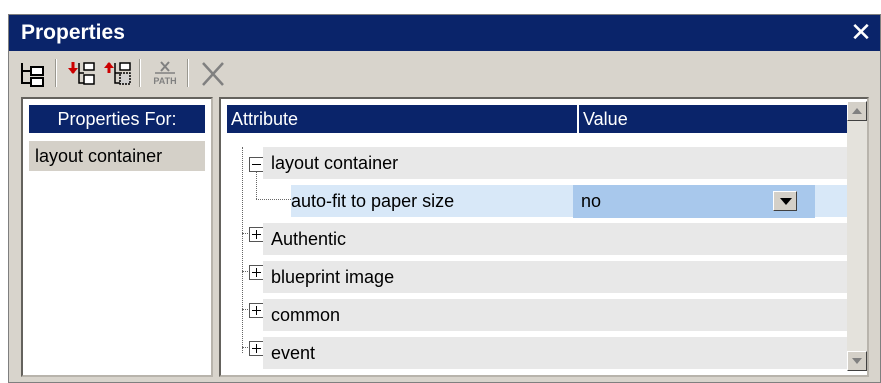 The width and height of the screenshot is (881, 383). What do you see at coordinates (33, 74) in the screenshot?
I see `tree-view-icon` at bounding box center [33, 74].